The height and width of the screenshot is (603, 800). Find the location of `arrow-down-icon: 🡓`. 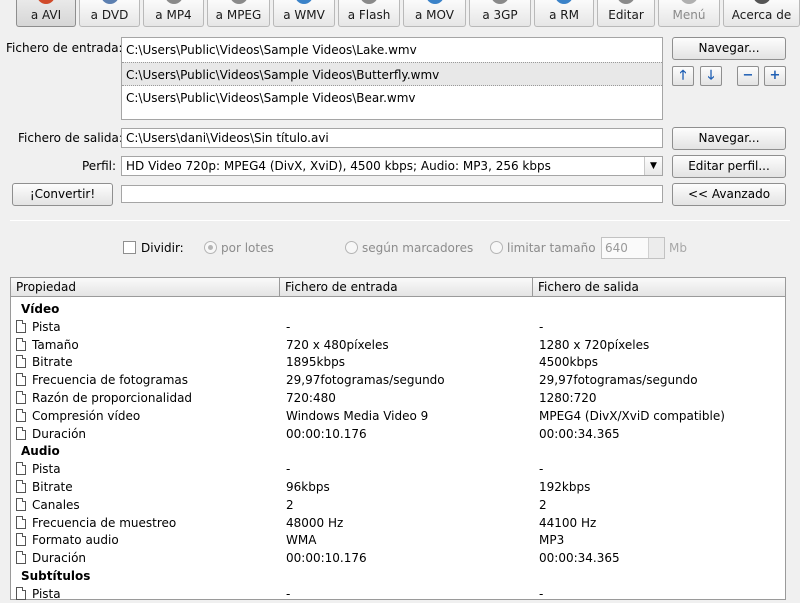

arrow-down-icon: 🡓 is located at coordinates (711, 75).